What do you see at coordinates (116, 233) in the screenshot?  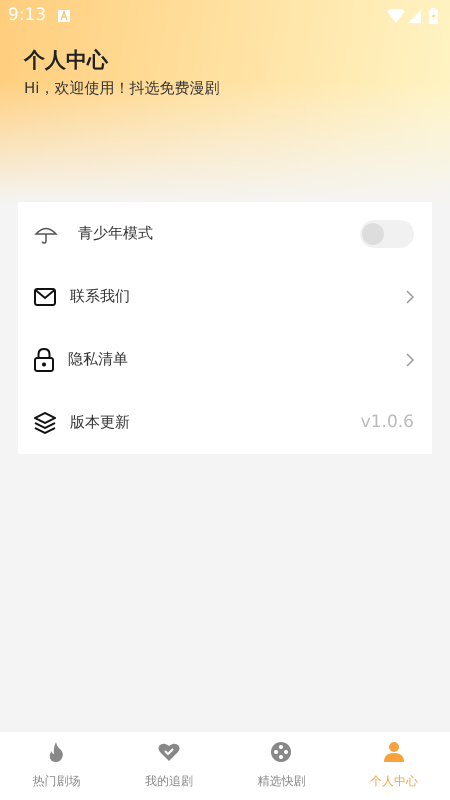 I see `menu-label: 青少年模式` at bounding box center [116, 233].